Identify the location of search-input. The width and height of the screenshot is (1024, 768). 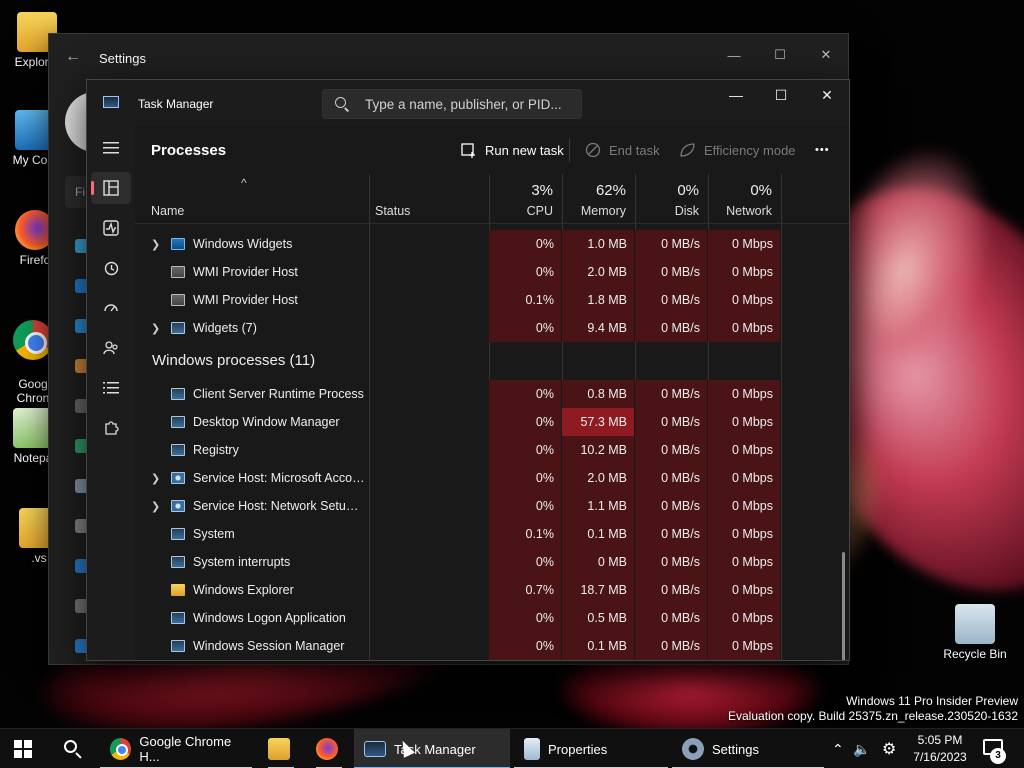
(470, 104).